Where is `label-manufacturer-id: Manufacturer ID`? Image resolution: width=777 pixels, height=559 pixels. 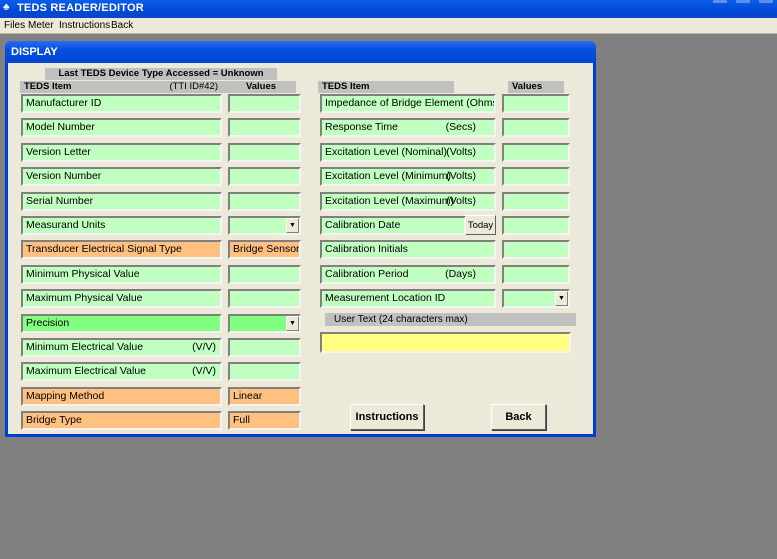 label-manufacturer-id: Manufacturer ID is located at coordinates (121, 103).